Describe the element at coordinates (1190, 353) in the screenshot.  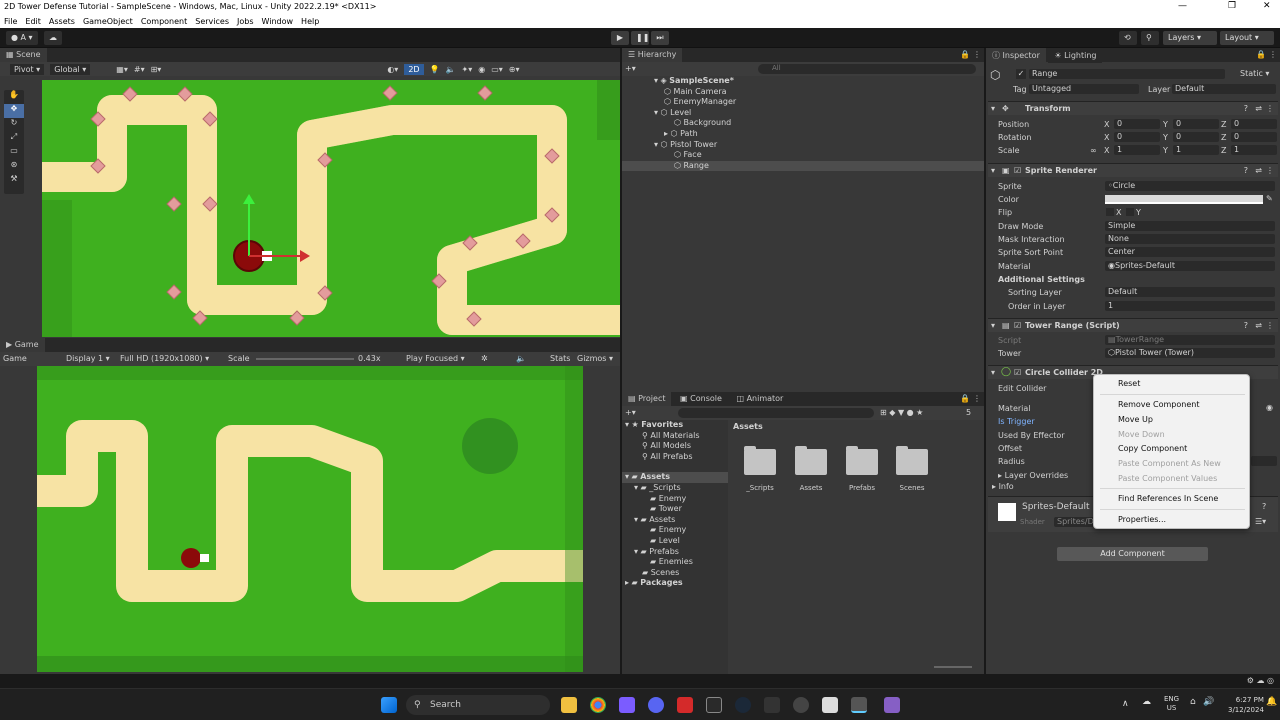
I see `tower-field: ⬡Pistol Tower (Tower)` at that location.